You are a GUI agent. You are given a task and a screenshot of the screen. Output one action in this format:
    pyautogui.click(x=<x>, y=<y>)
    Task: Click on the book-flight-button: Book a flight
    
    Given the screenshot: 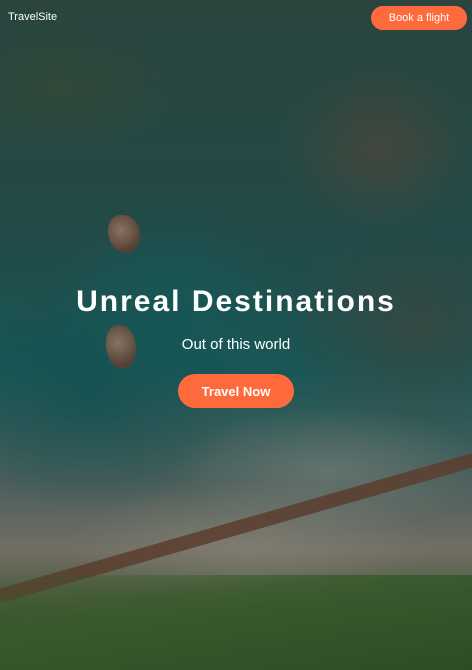 What is the action you would take?
    pyautogui.click(x=419, y=18)
    